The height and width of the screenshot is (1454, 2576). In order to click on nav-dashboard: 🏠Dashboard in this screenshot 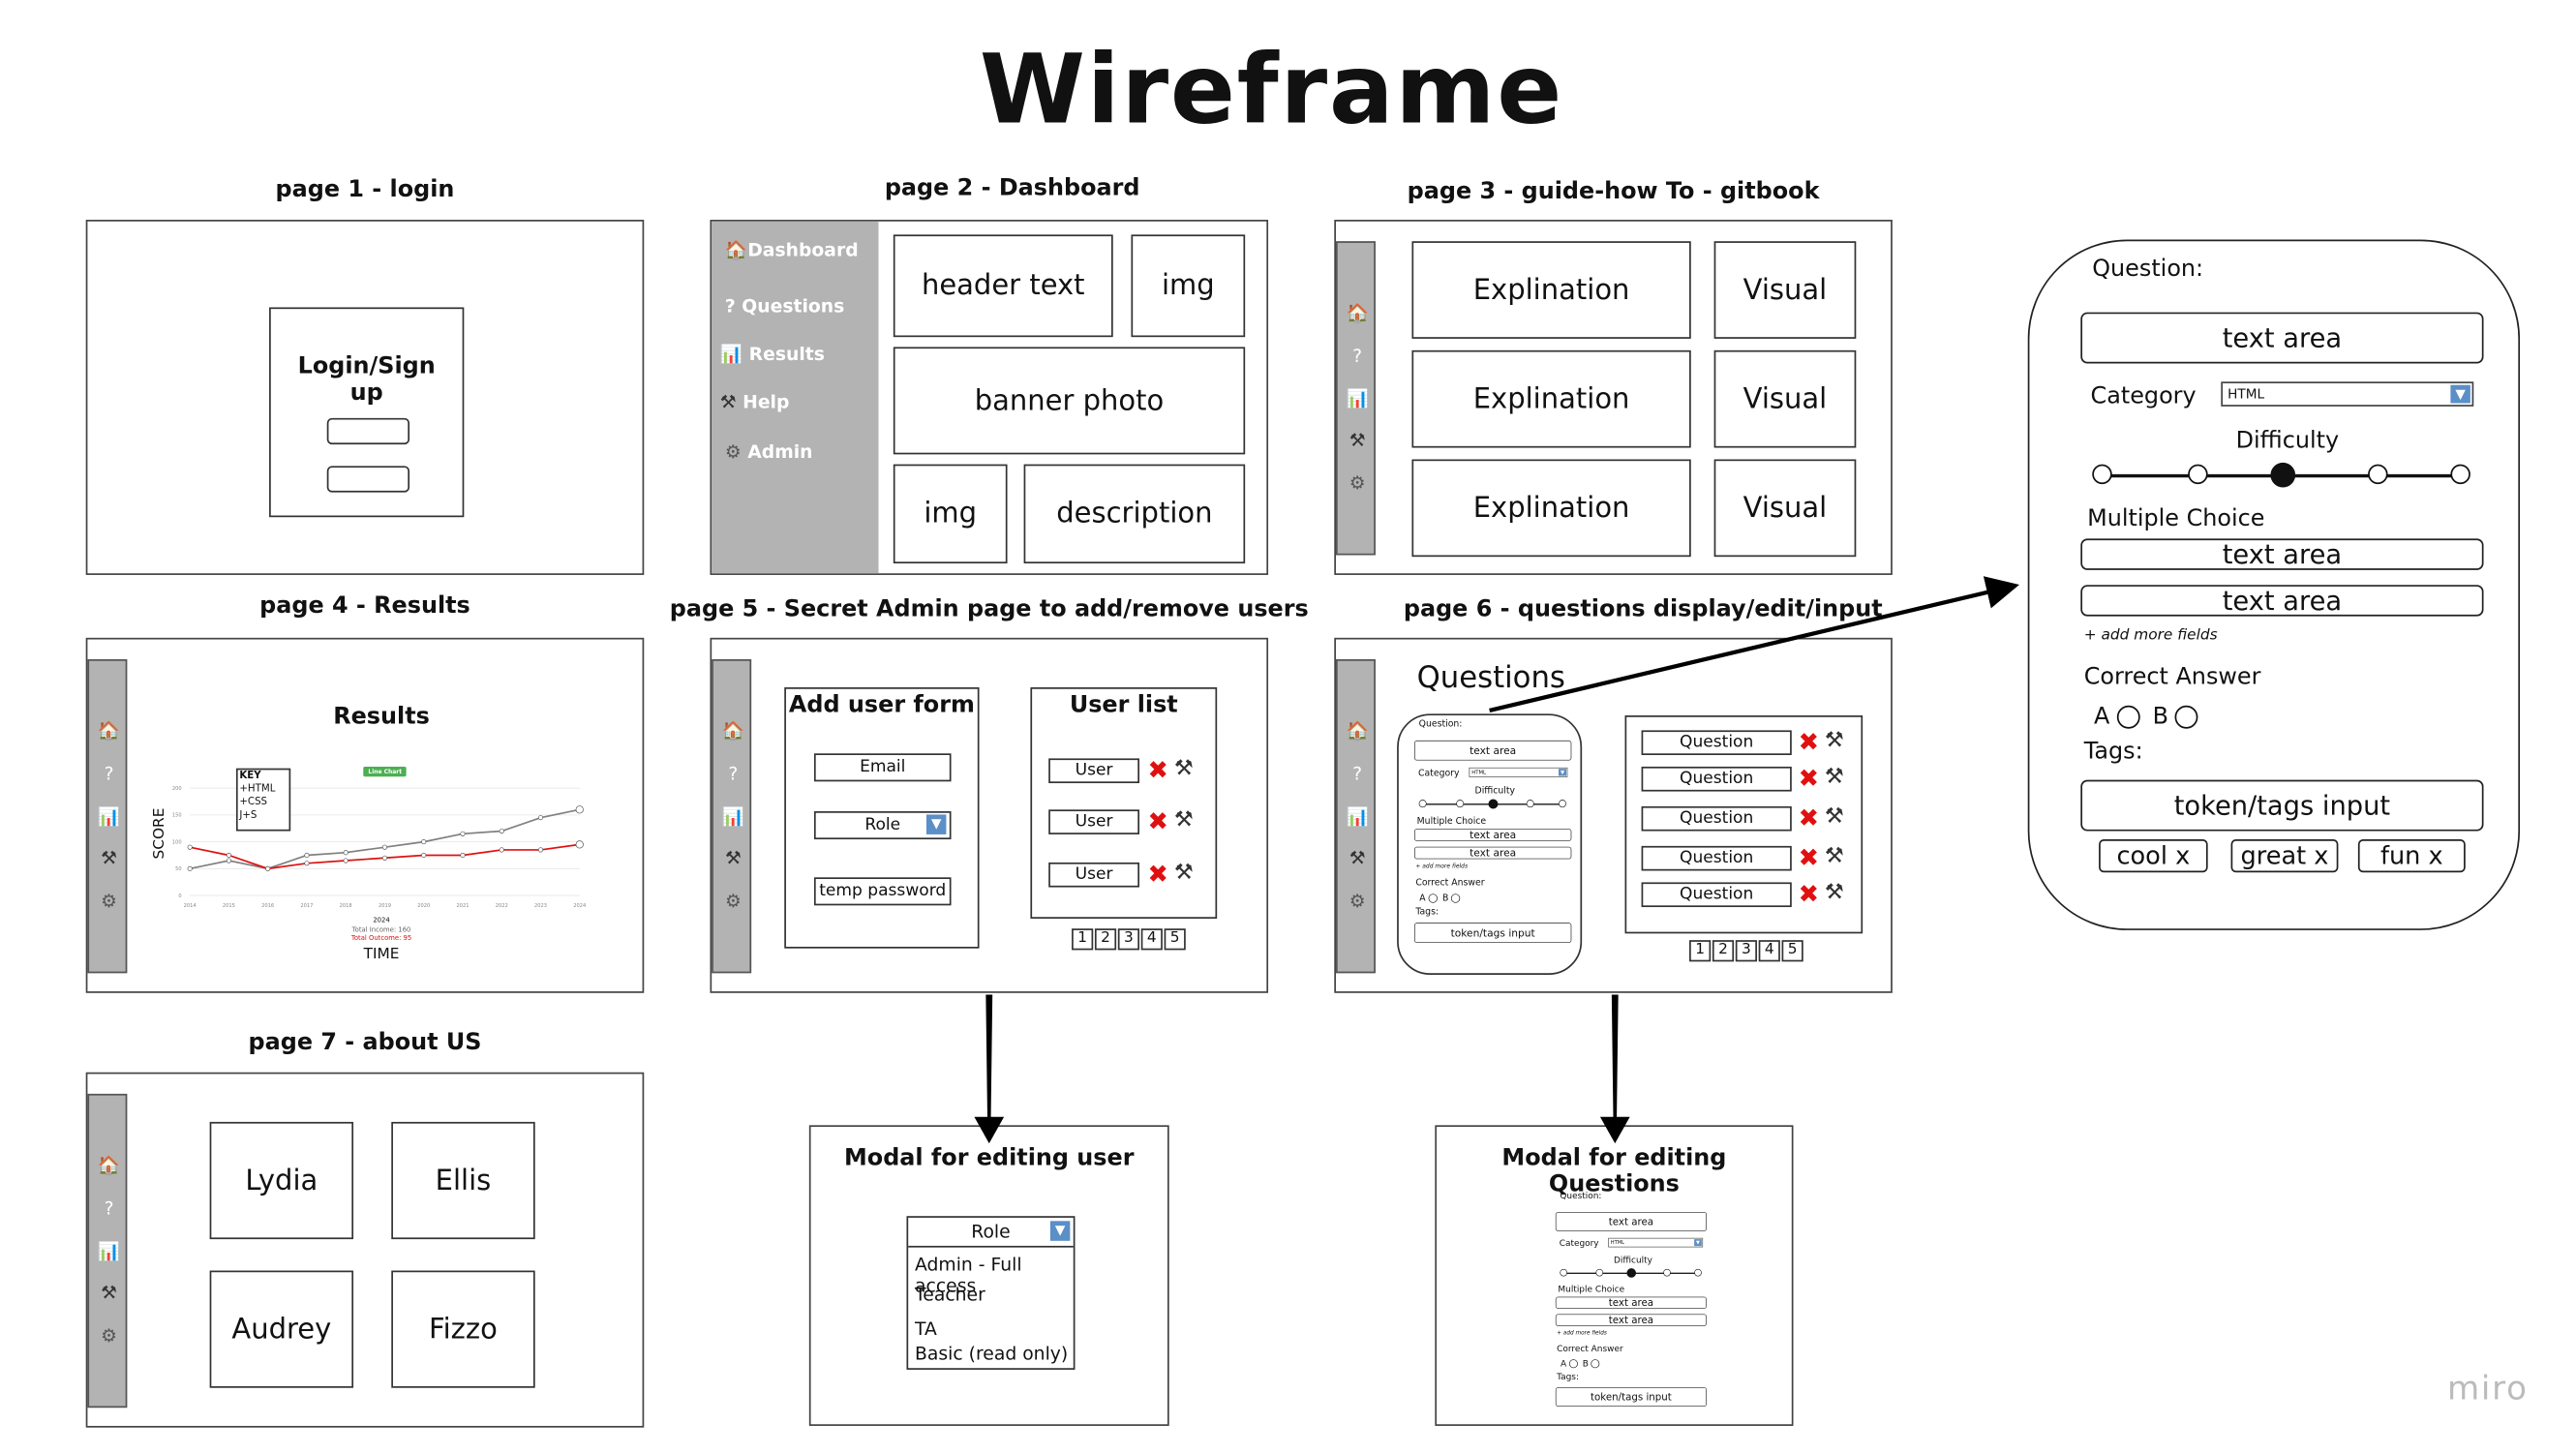, I will do `click(792, 249)`.